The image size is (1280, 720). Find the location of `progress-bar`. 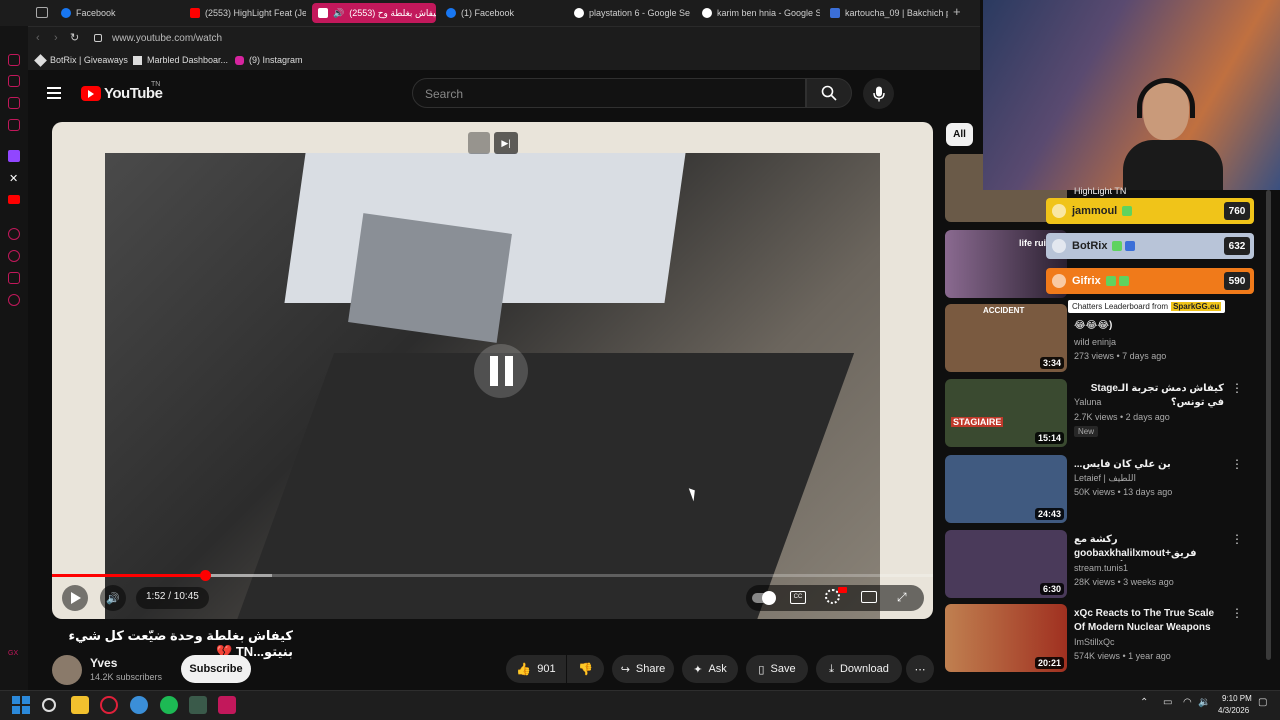

progress-bar is located at coordinates (492, 575).